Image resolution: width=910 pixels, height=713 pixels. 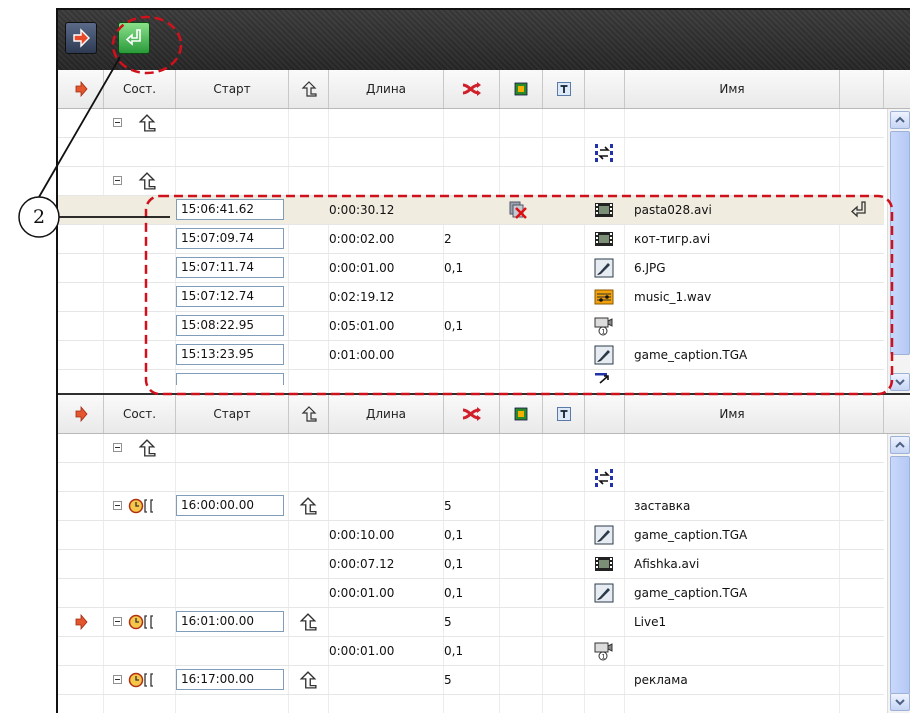 What do you see at coordinates (39, 217) in the screenshot?
I see `callout-number: 2` at bounding box center [39, 217].